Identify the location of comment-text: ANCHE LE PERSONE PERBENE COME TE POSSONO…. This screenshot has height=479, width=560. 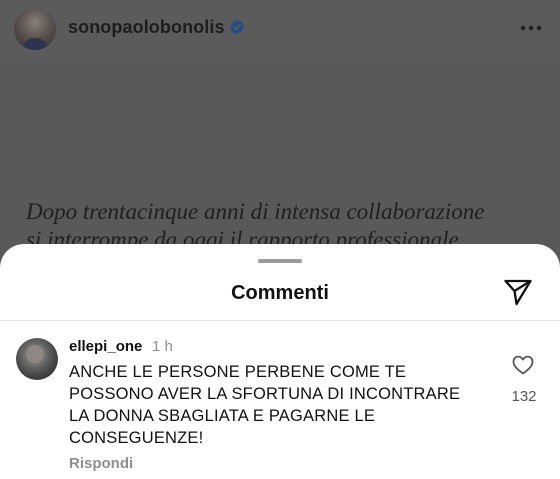
(265, 405).